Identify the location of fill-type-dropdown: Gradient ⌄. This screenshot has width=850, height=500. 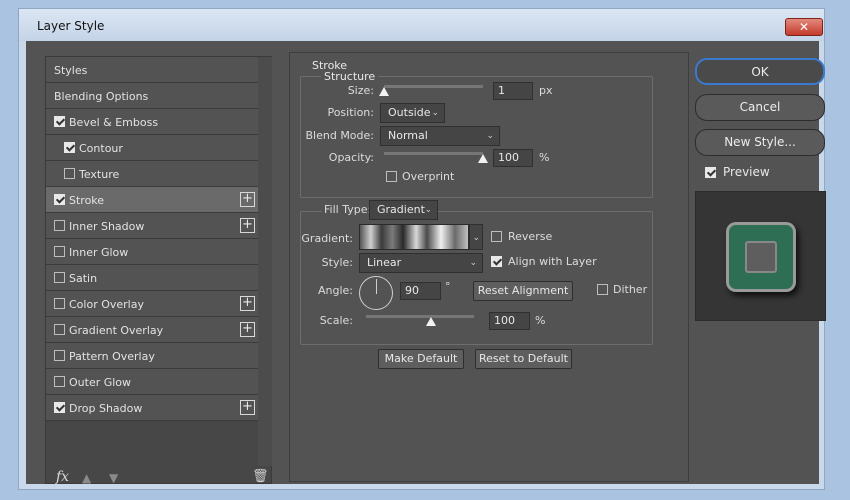
(403, 210).